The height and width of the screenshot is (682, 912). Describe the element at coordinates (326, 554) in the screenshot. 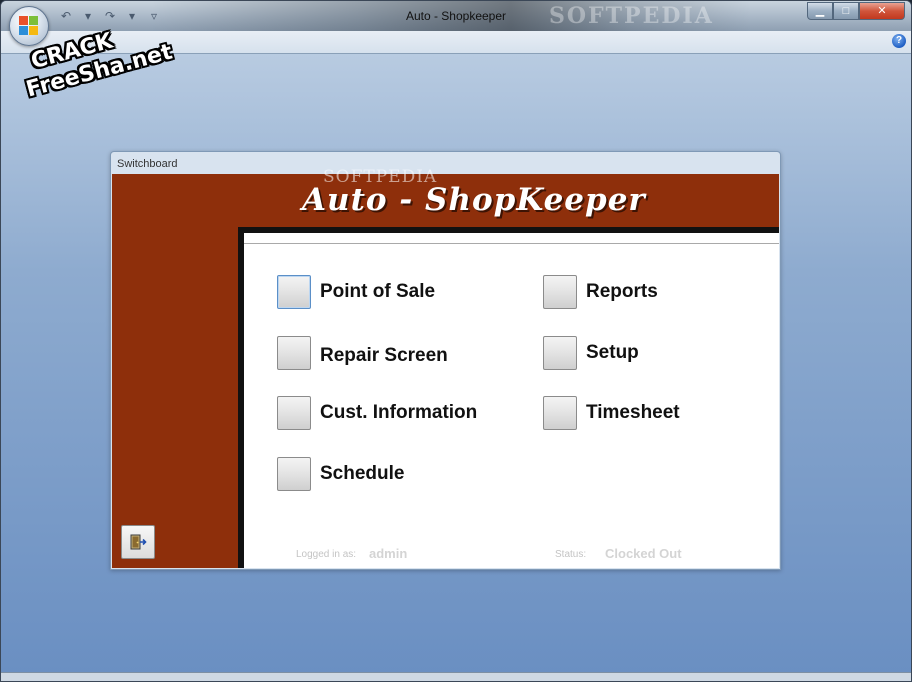

I see `logged-in-label: Logged in as:` at that location.